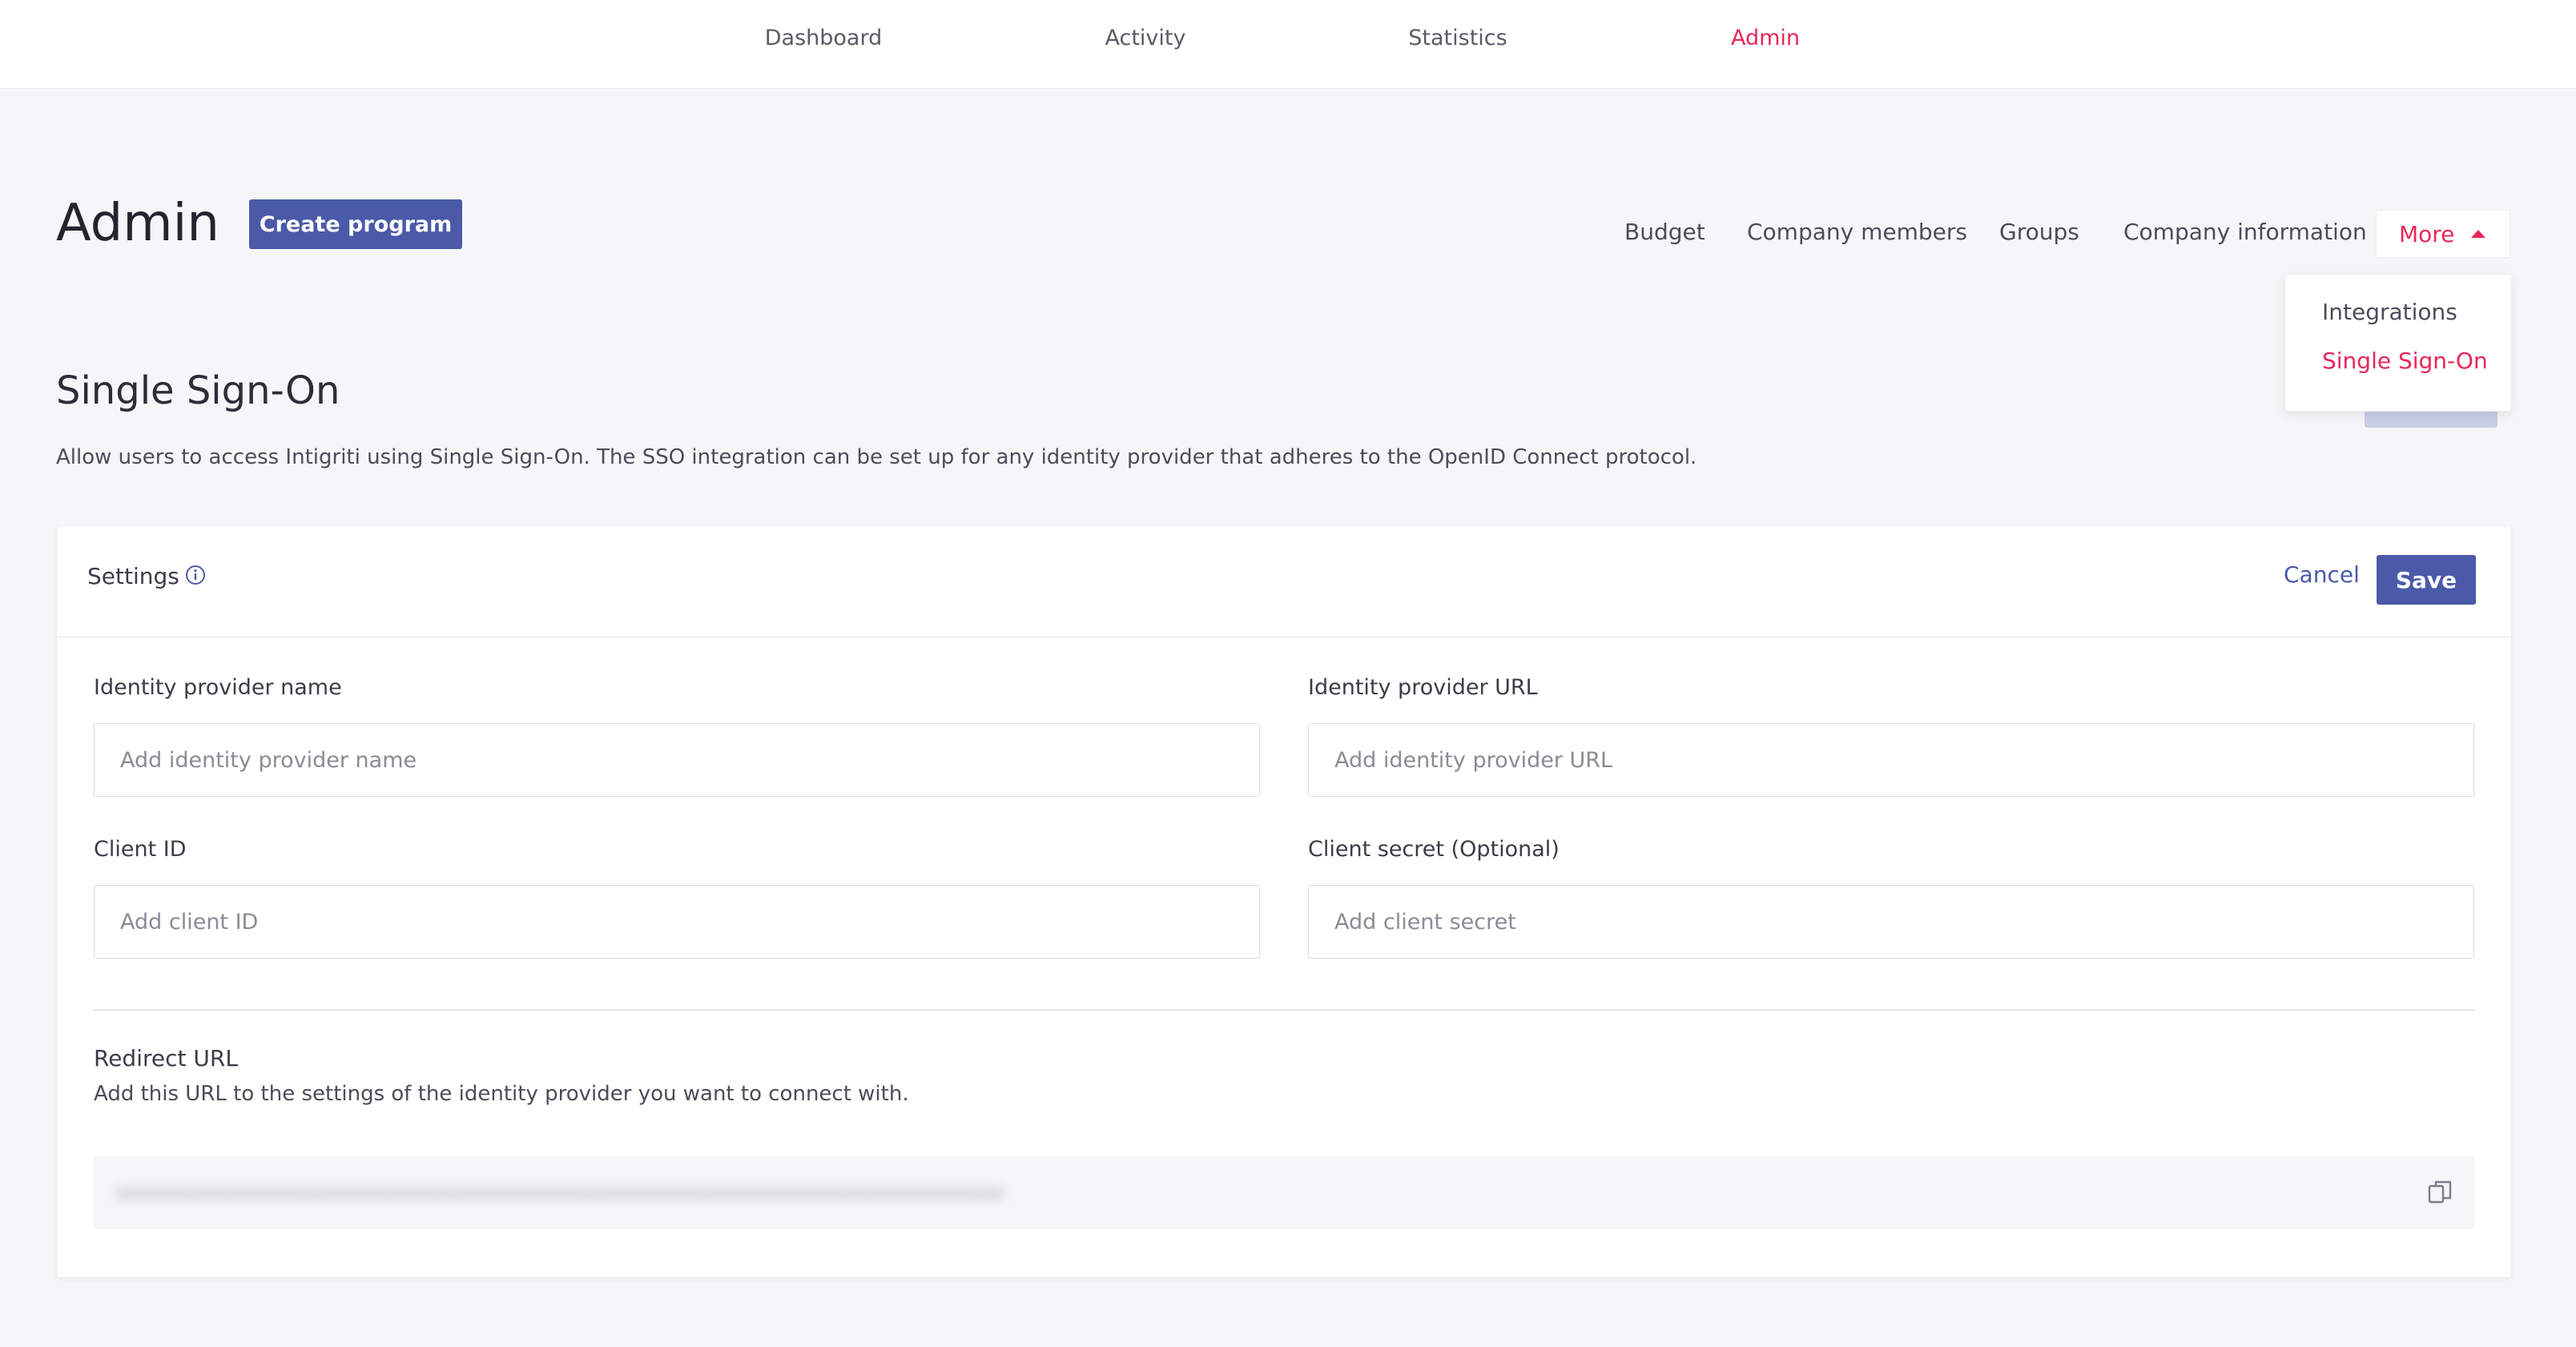 The width and height of the screenshot is (2576, 1347). Describe the element at coordinates (1434, 849) in the screenshot. I see `client-secret-label: Client secret (Optional)` at that location.